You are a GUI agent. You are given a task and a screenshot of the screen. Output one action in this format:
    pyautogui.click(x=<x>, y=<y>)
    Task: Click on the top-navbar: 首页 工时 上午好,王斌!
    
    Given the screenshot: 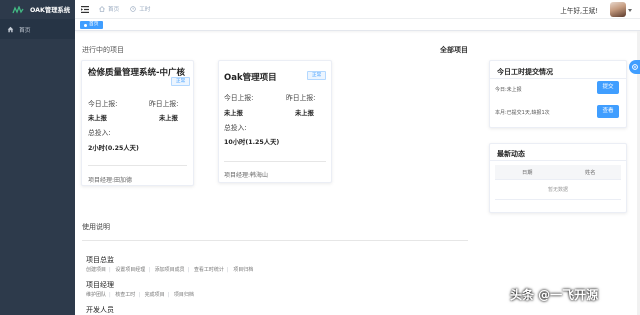 What is the action you would take?
    pyautogui.click(x=357, y=9)
    